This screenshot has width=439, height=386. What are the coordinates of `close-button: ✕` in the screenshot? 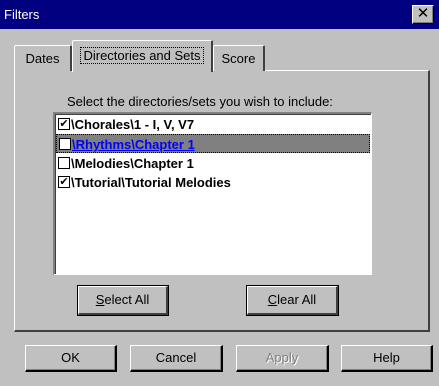 It's located at (423, 14).